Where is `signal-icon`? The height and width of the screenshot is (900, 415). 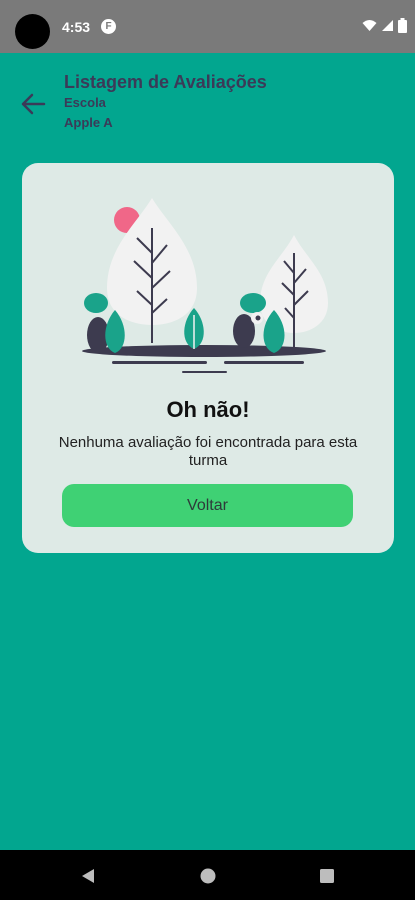
signal-icon is located at coordinates (387, 25).